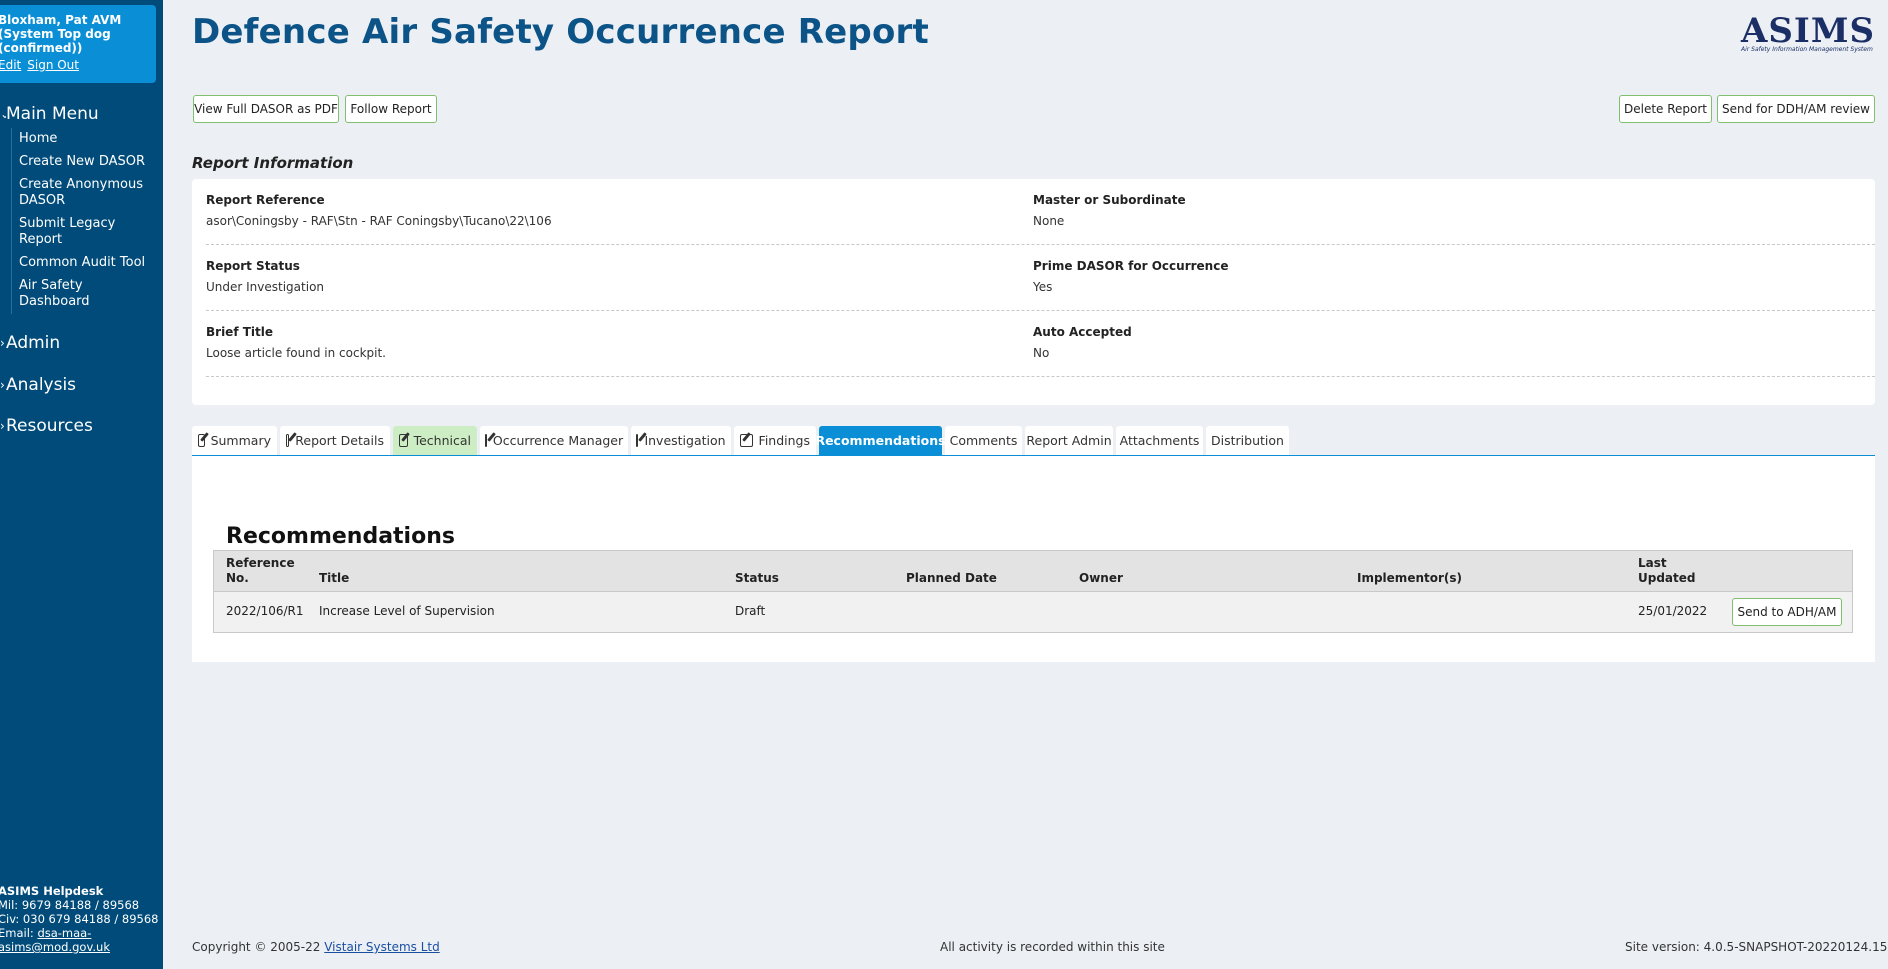  I want to click on logo-text: ASIMS, so click(1808, 31).